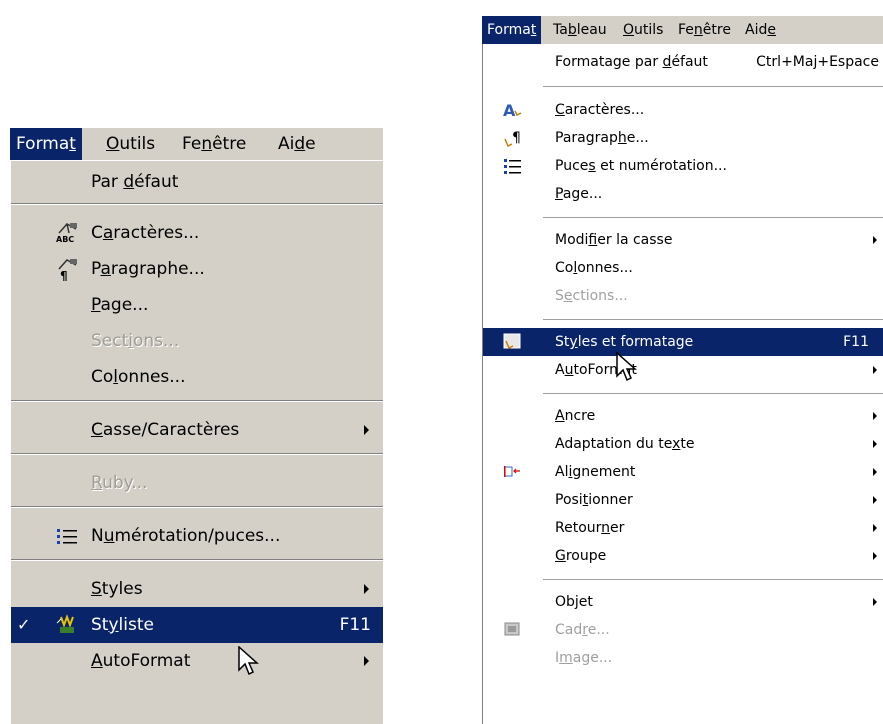  I want to click on menu-item-label: Formatage par défaut, so click(631, 62).